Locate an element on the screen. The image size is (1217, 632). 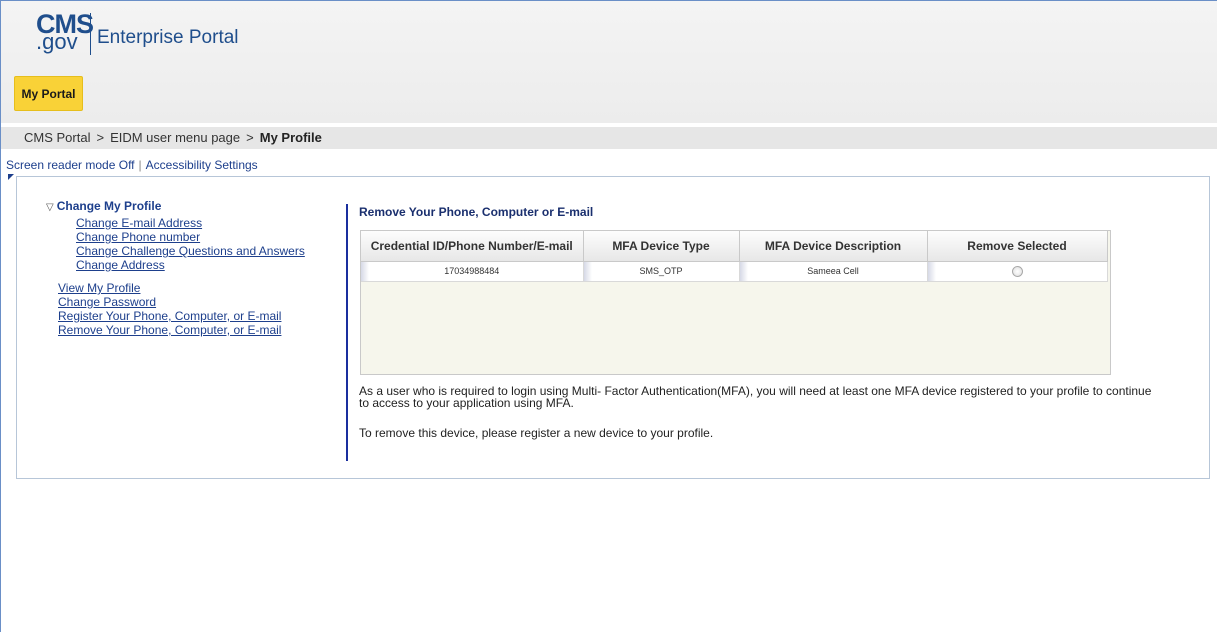
table-row: 17034988484 SMS_OTP Sameea Cell is located at coordinates (734, 271).